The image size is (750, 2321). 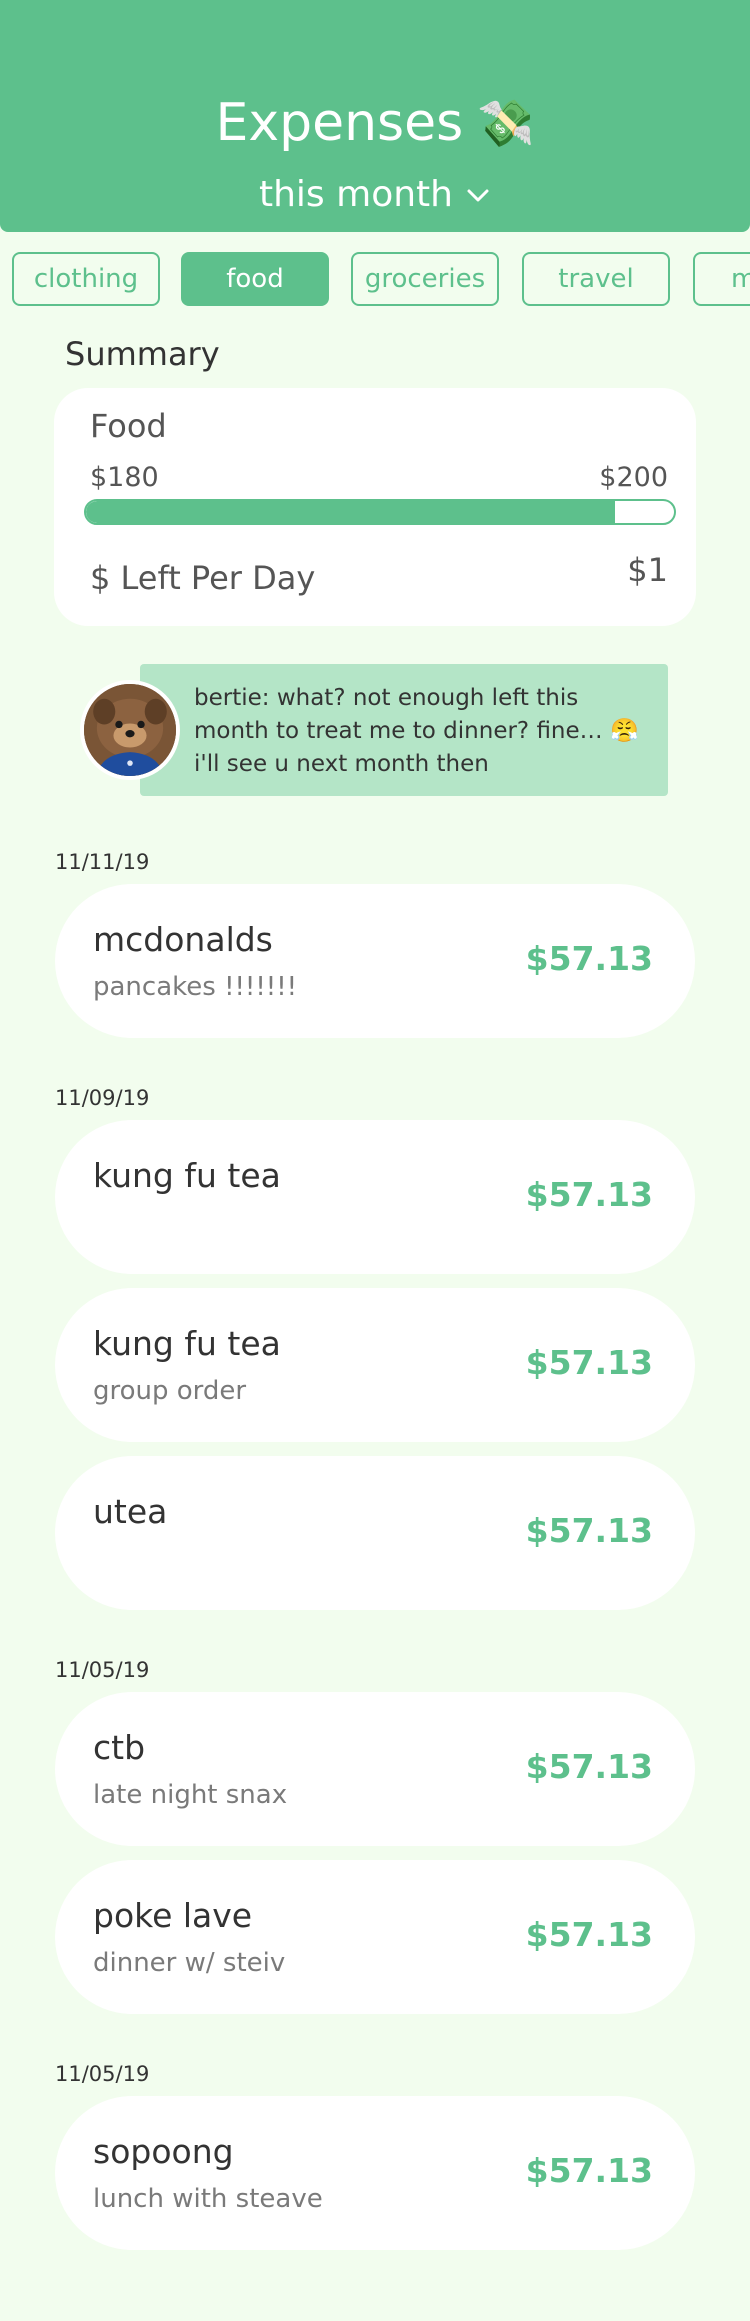 I want to click on tab-food: food, so click(x=255, y=279).